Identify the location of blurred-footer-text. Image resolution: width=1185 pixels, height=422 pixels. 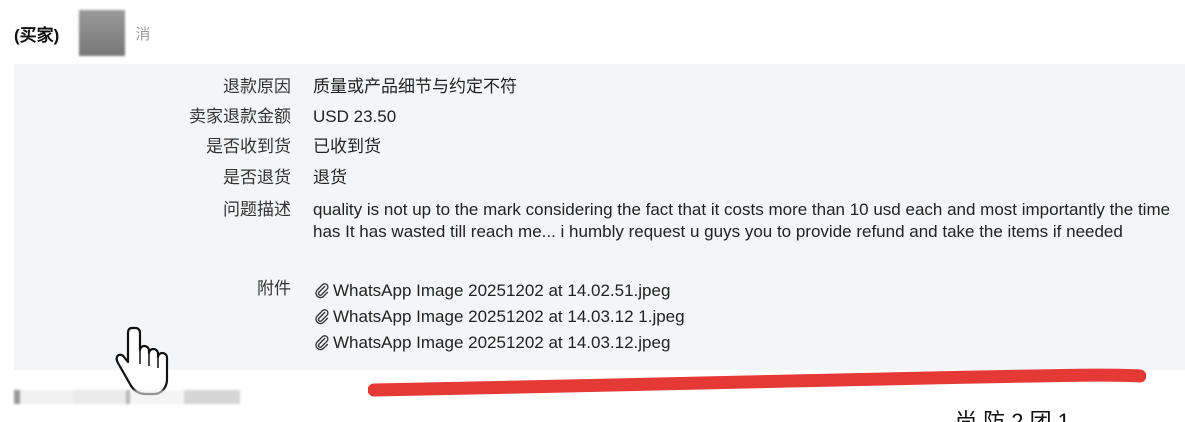
(127, 397).